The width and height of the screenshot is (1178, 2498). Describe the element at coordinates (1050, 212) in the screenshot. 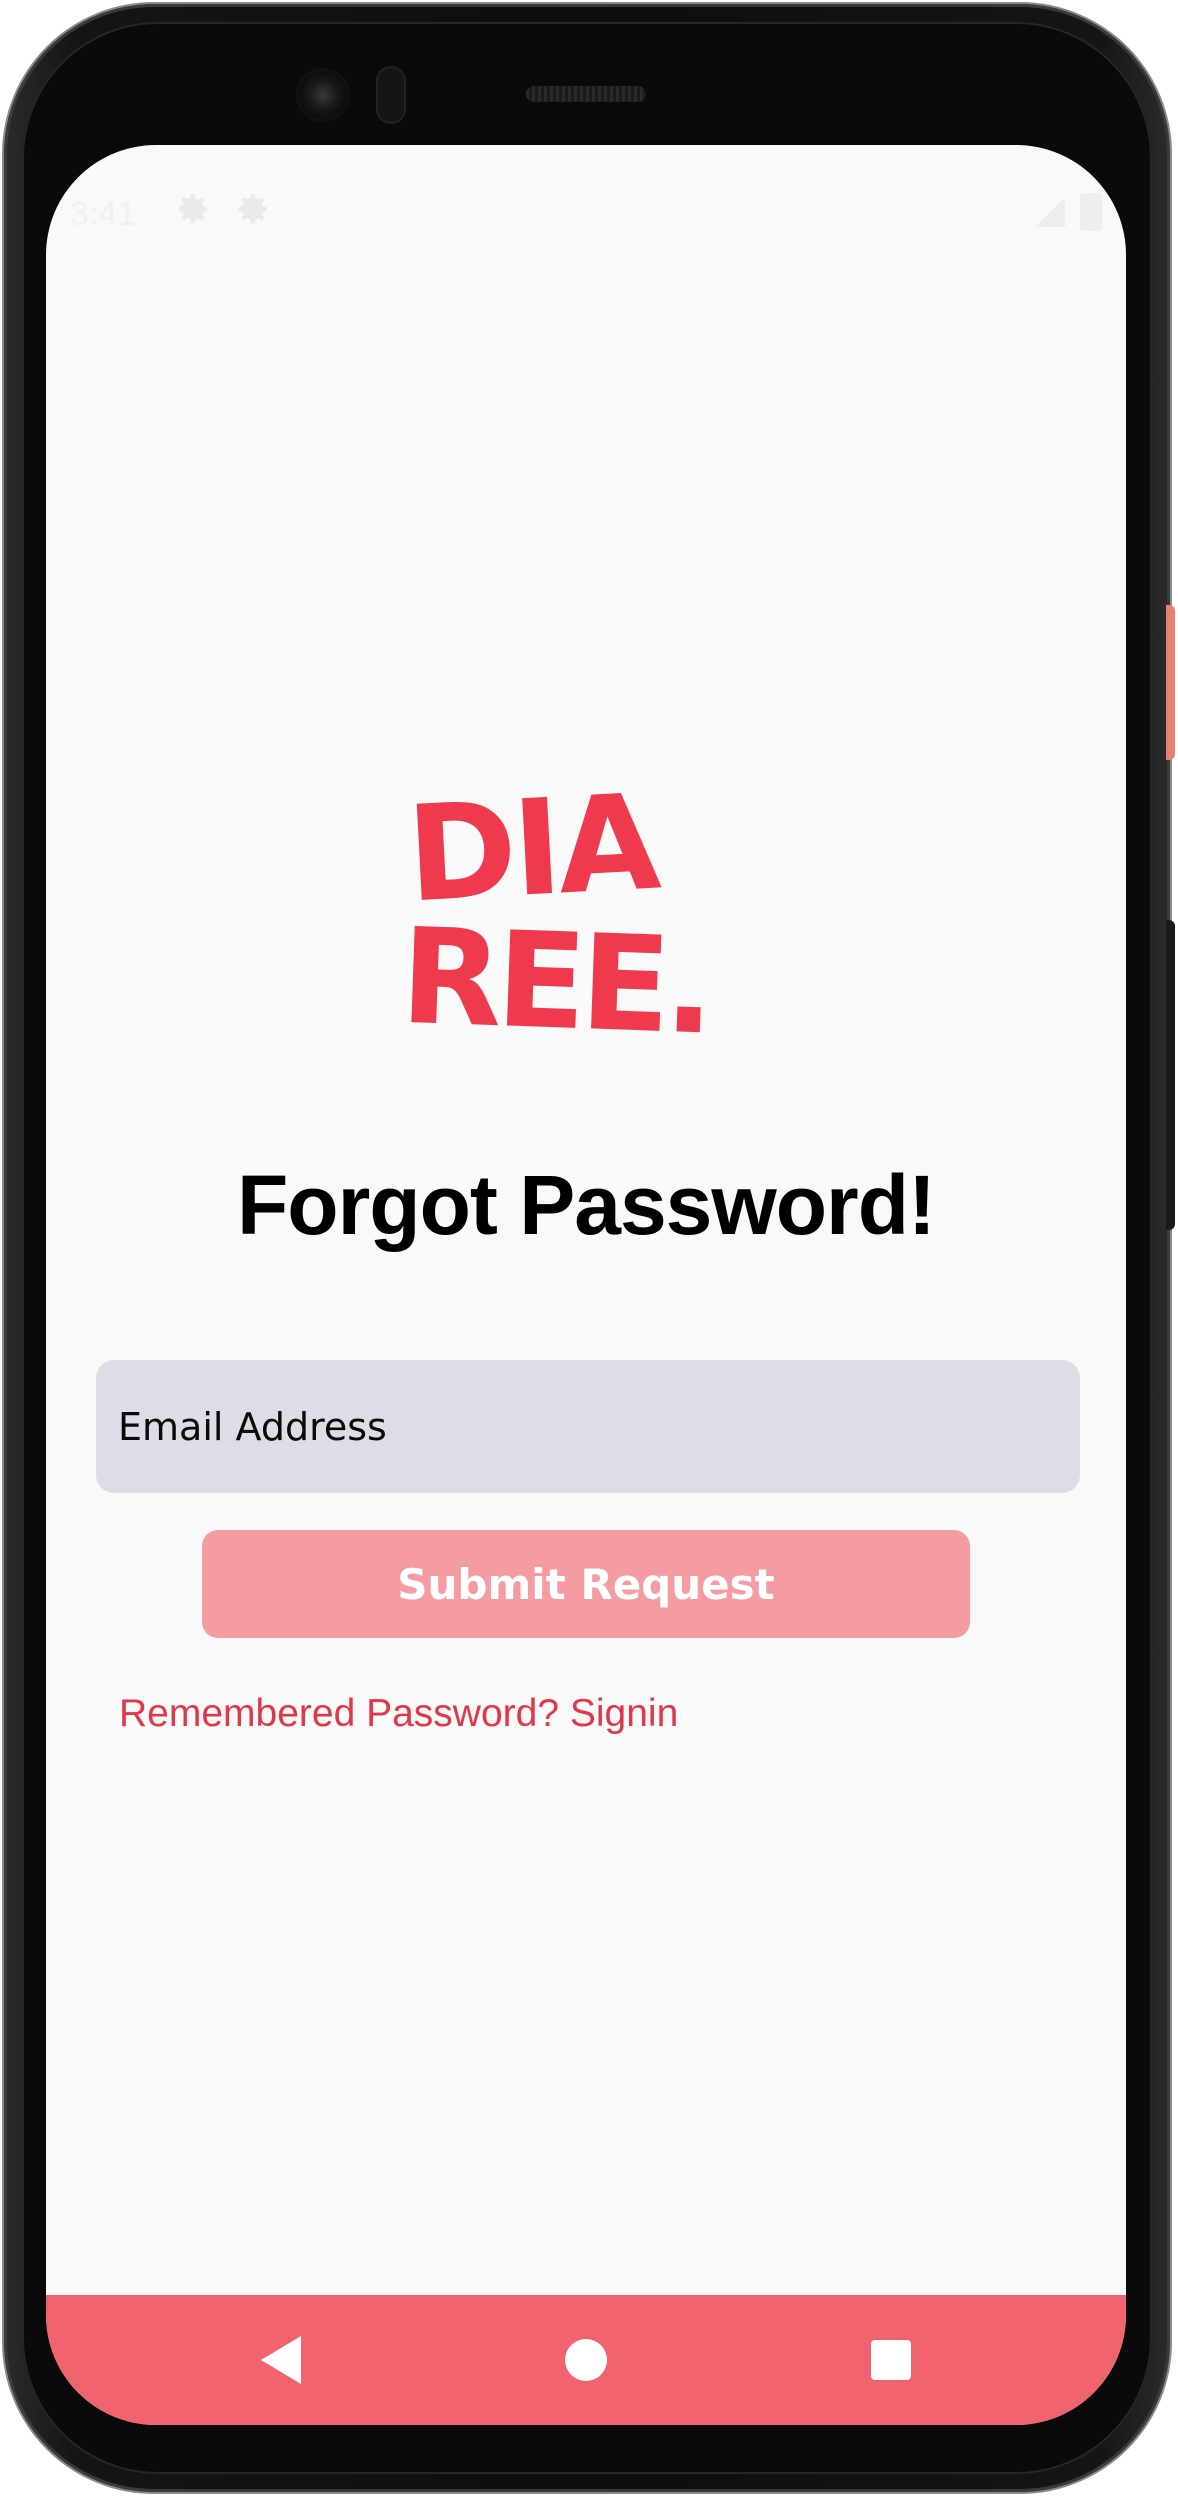

I see `signal-icon` at that location.